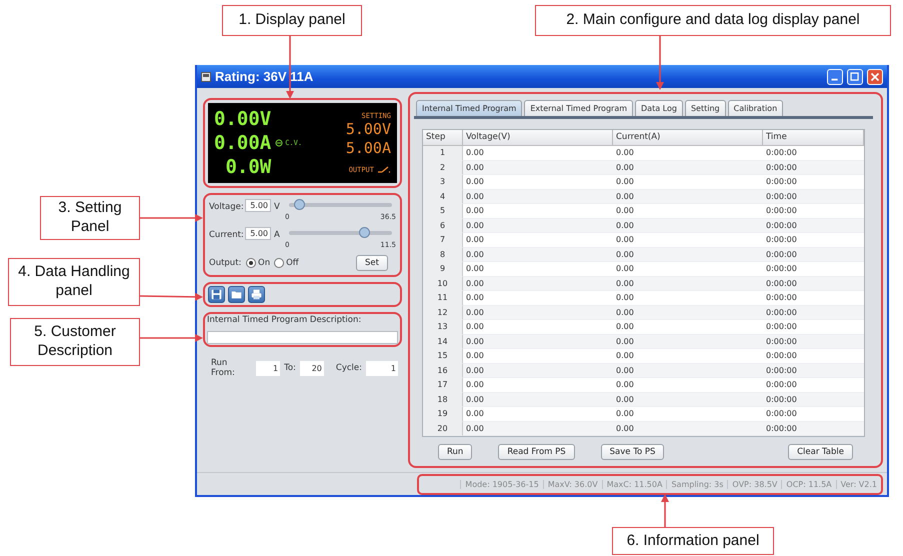 Image resolution: width=903 pixels, height=556 pixels. What do you see at coordinates (443, 385) in the screenshot?
I see `table-cell: 17` at bounding box center [443, 385].